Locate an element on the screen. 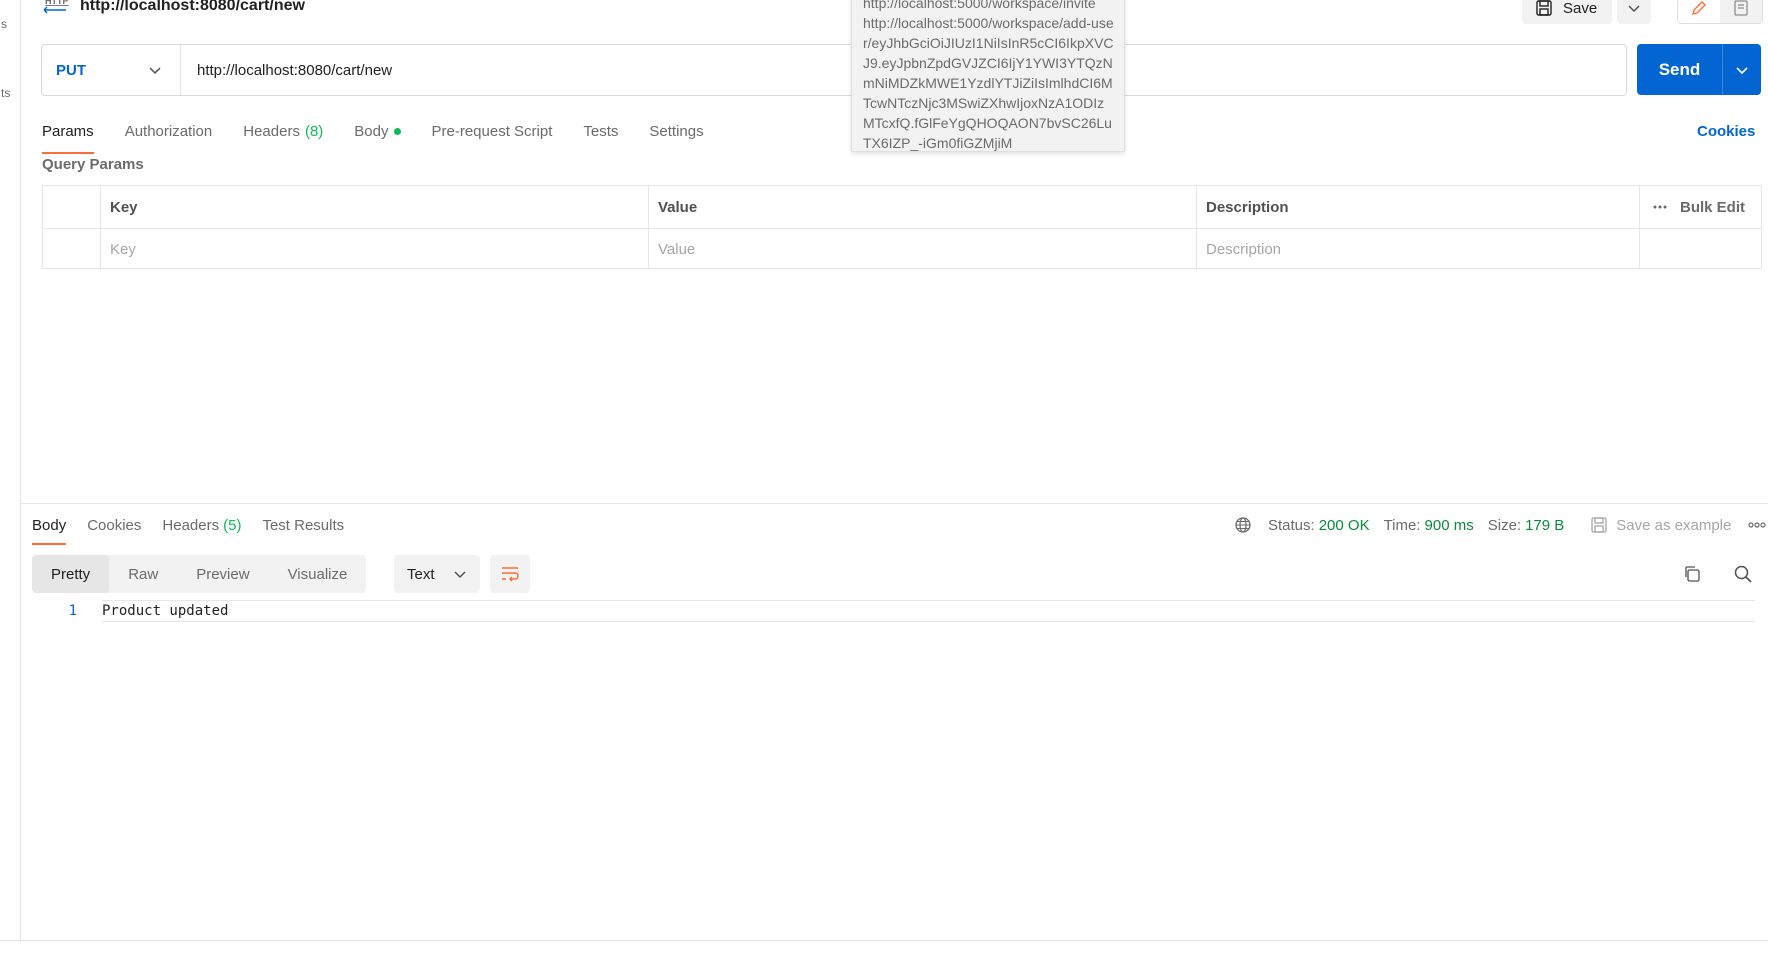 This screenshot has height=955, width=1768. tab-authorization-label: Authorization is located at coordinates (168, 131).